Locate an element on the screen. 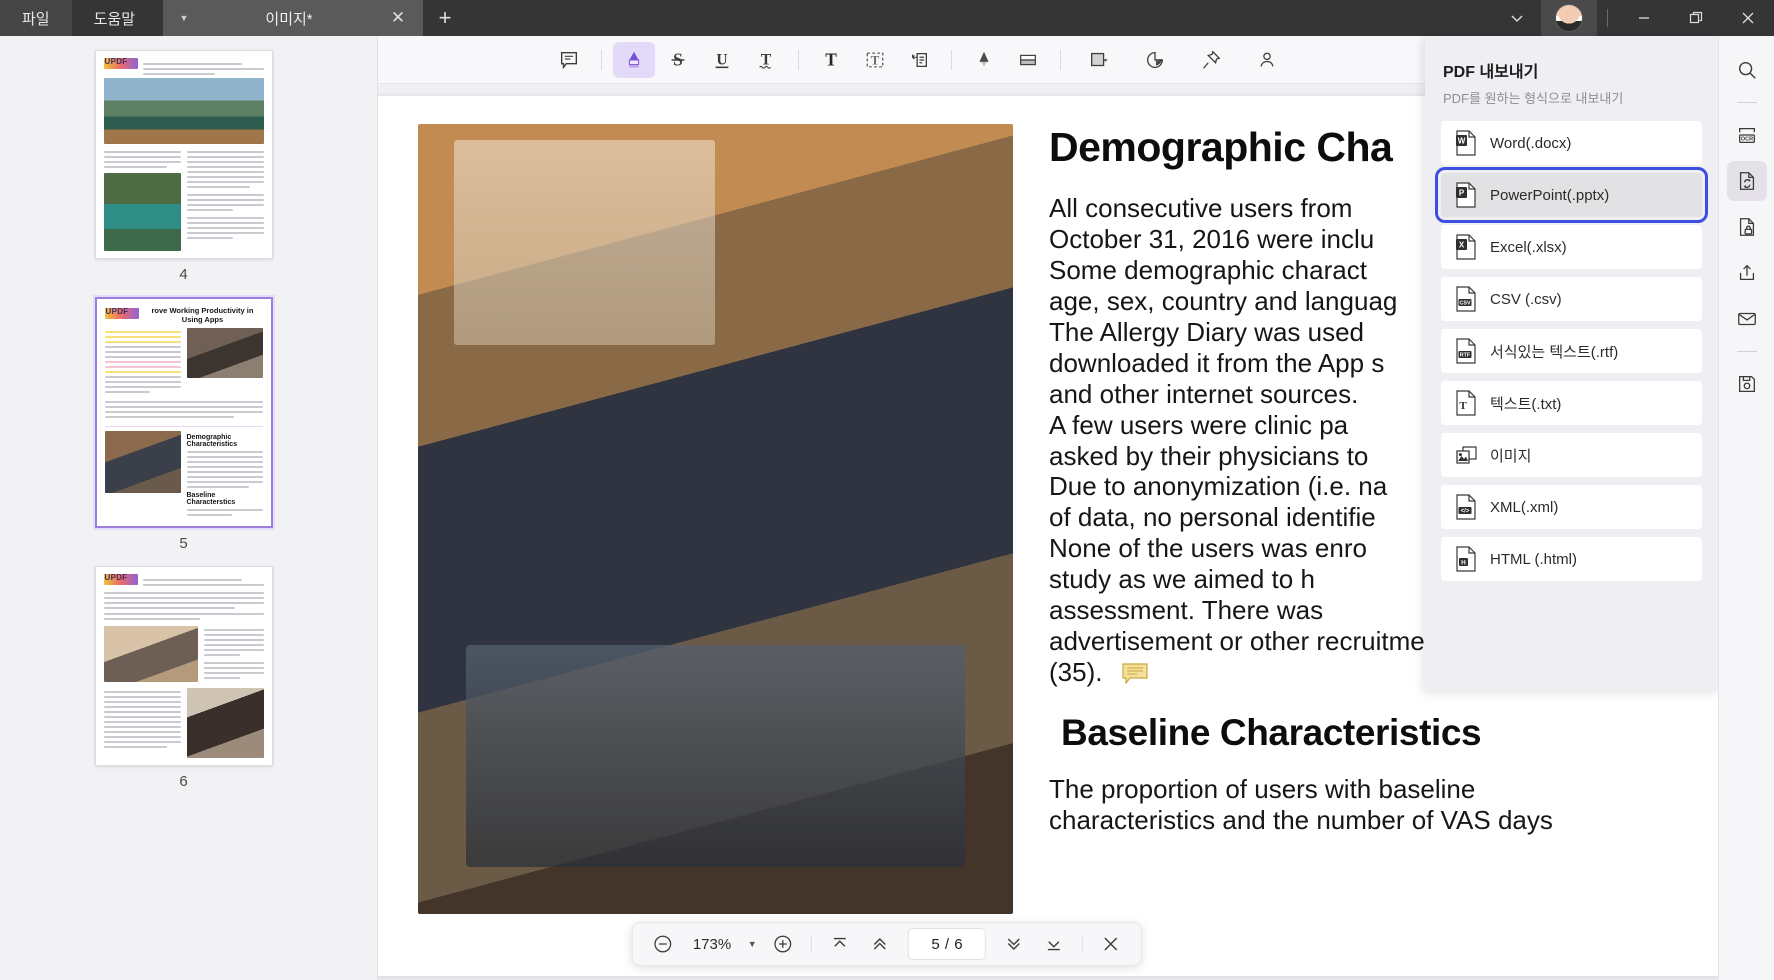 This screenshot has width=1774, height=980. export-option-label: PowerPoint(.pptx) is located at coordinates (1550, 195).